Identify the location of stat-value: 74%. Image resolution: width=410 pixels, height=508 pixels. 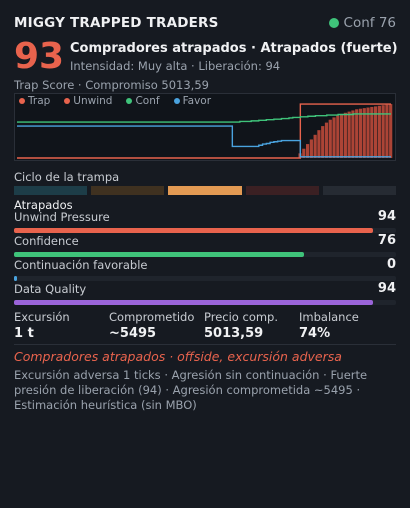
(315, 333).